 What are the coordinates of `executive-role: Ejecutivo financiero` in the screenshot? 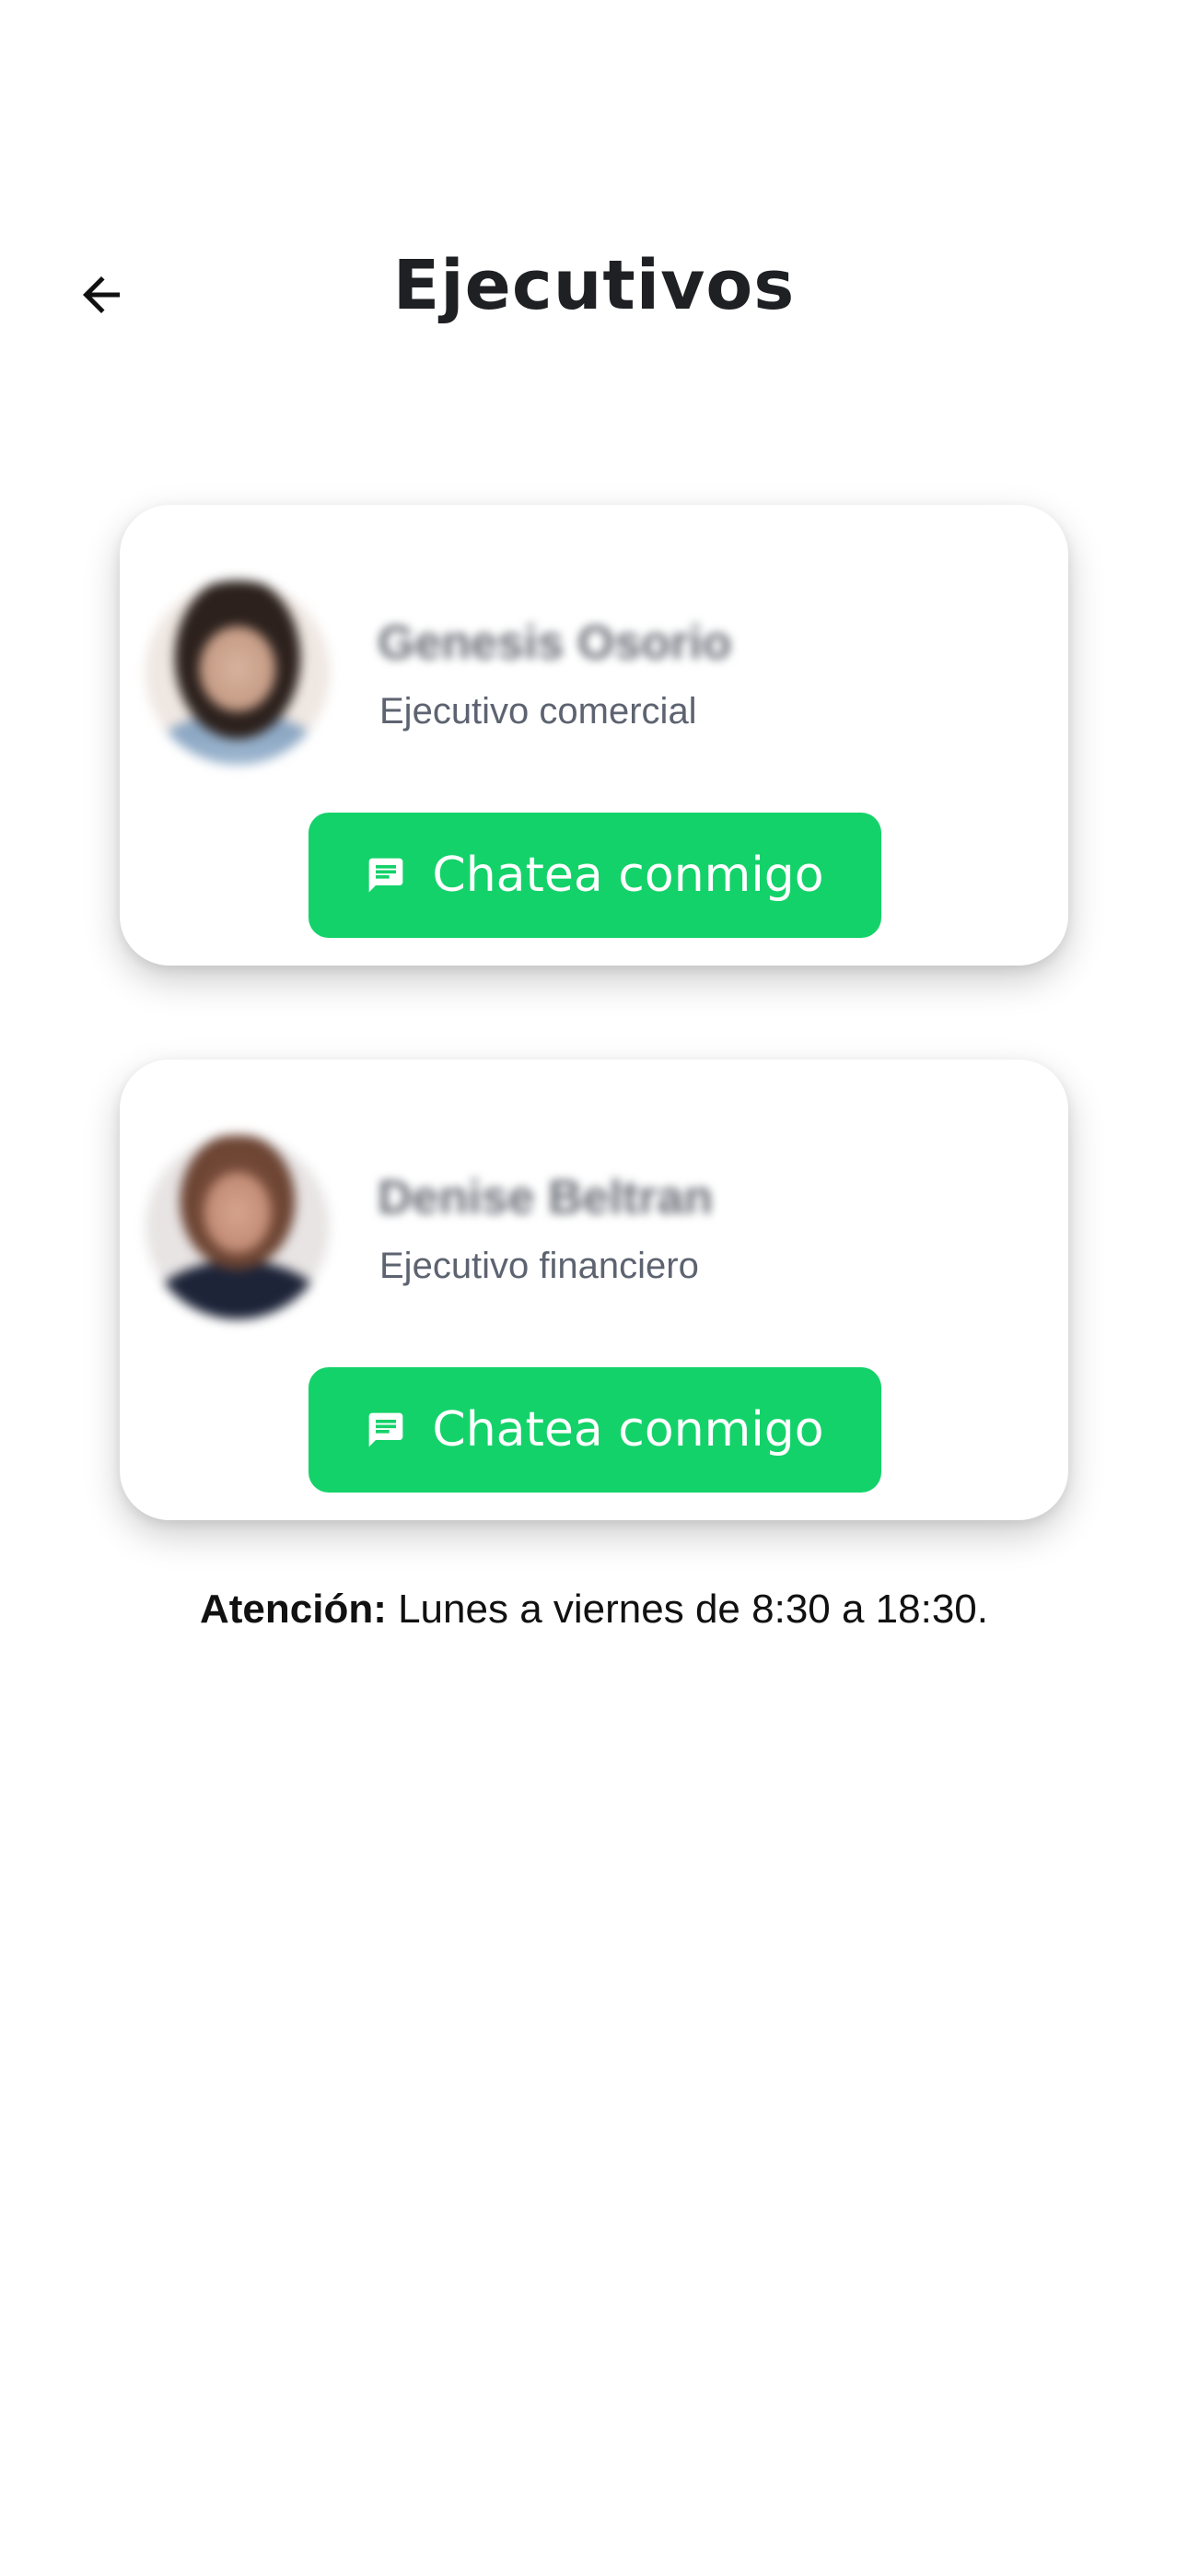 It's located at (539, 1266).